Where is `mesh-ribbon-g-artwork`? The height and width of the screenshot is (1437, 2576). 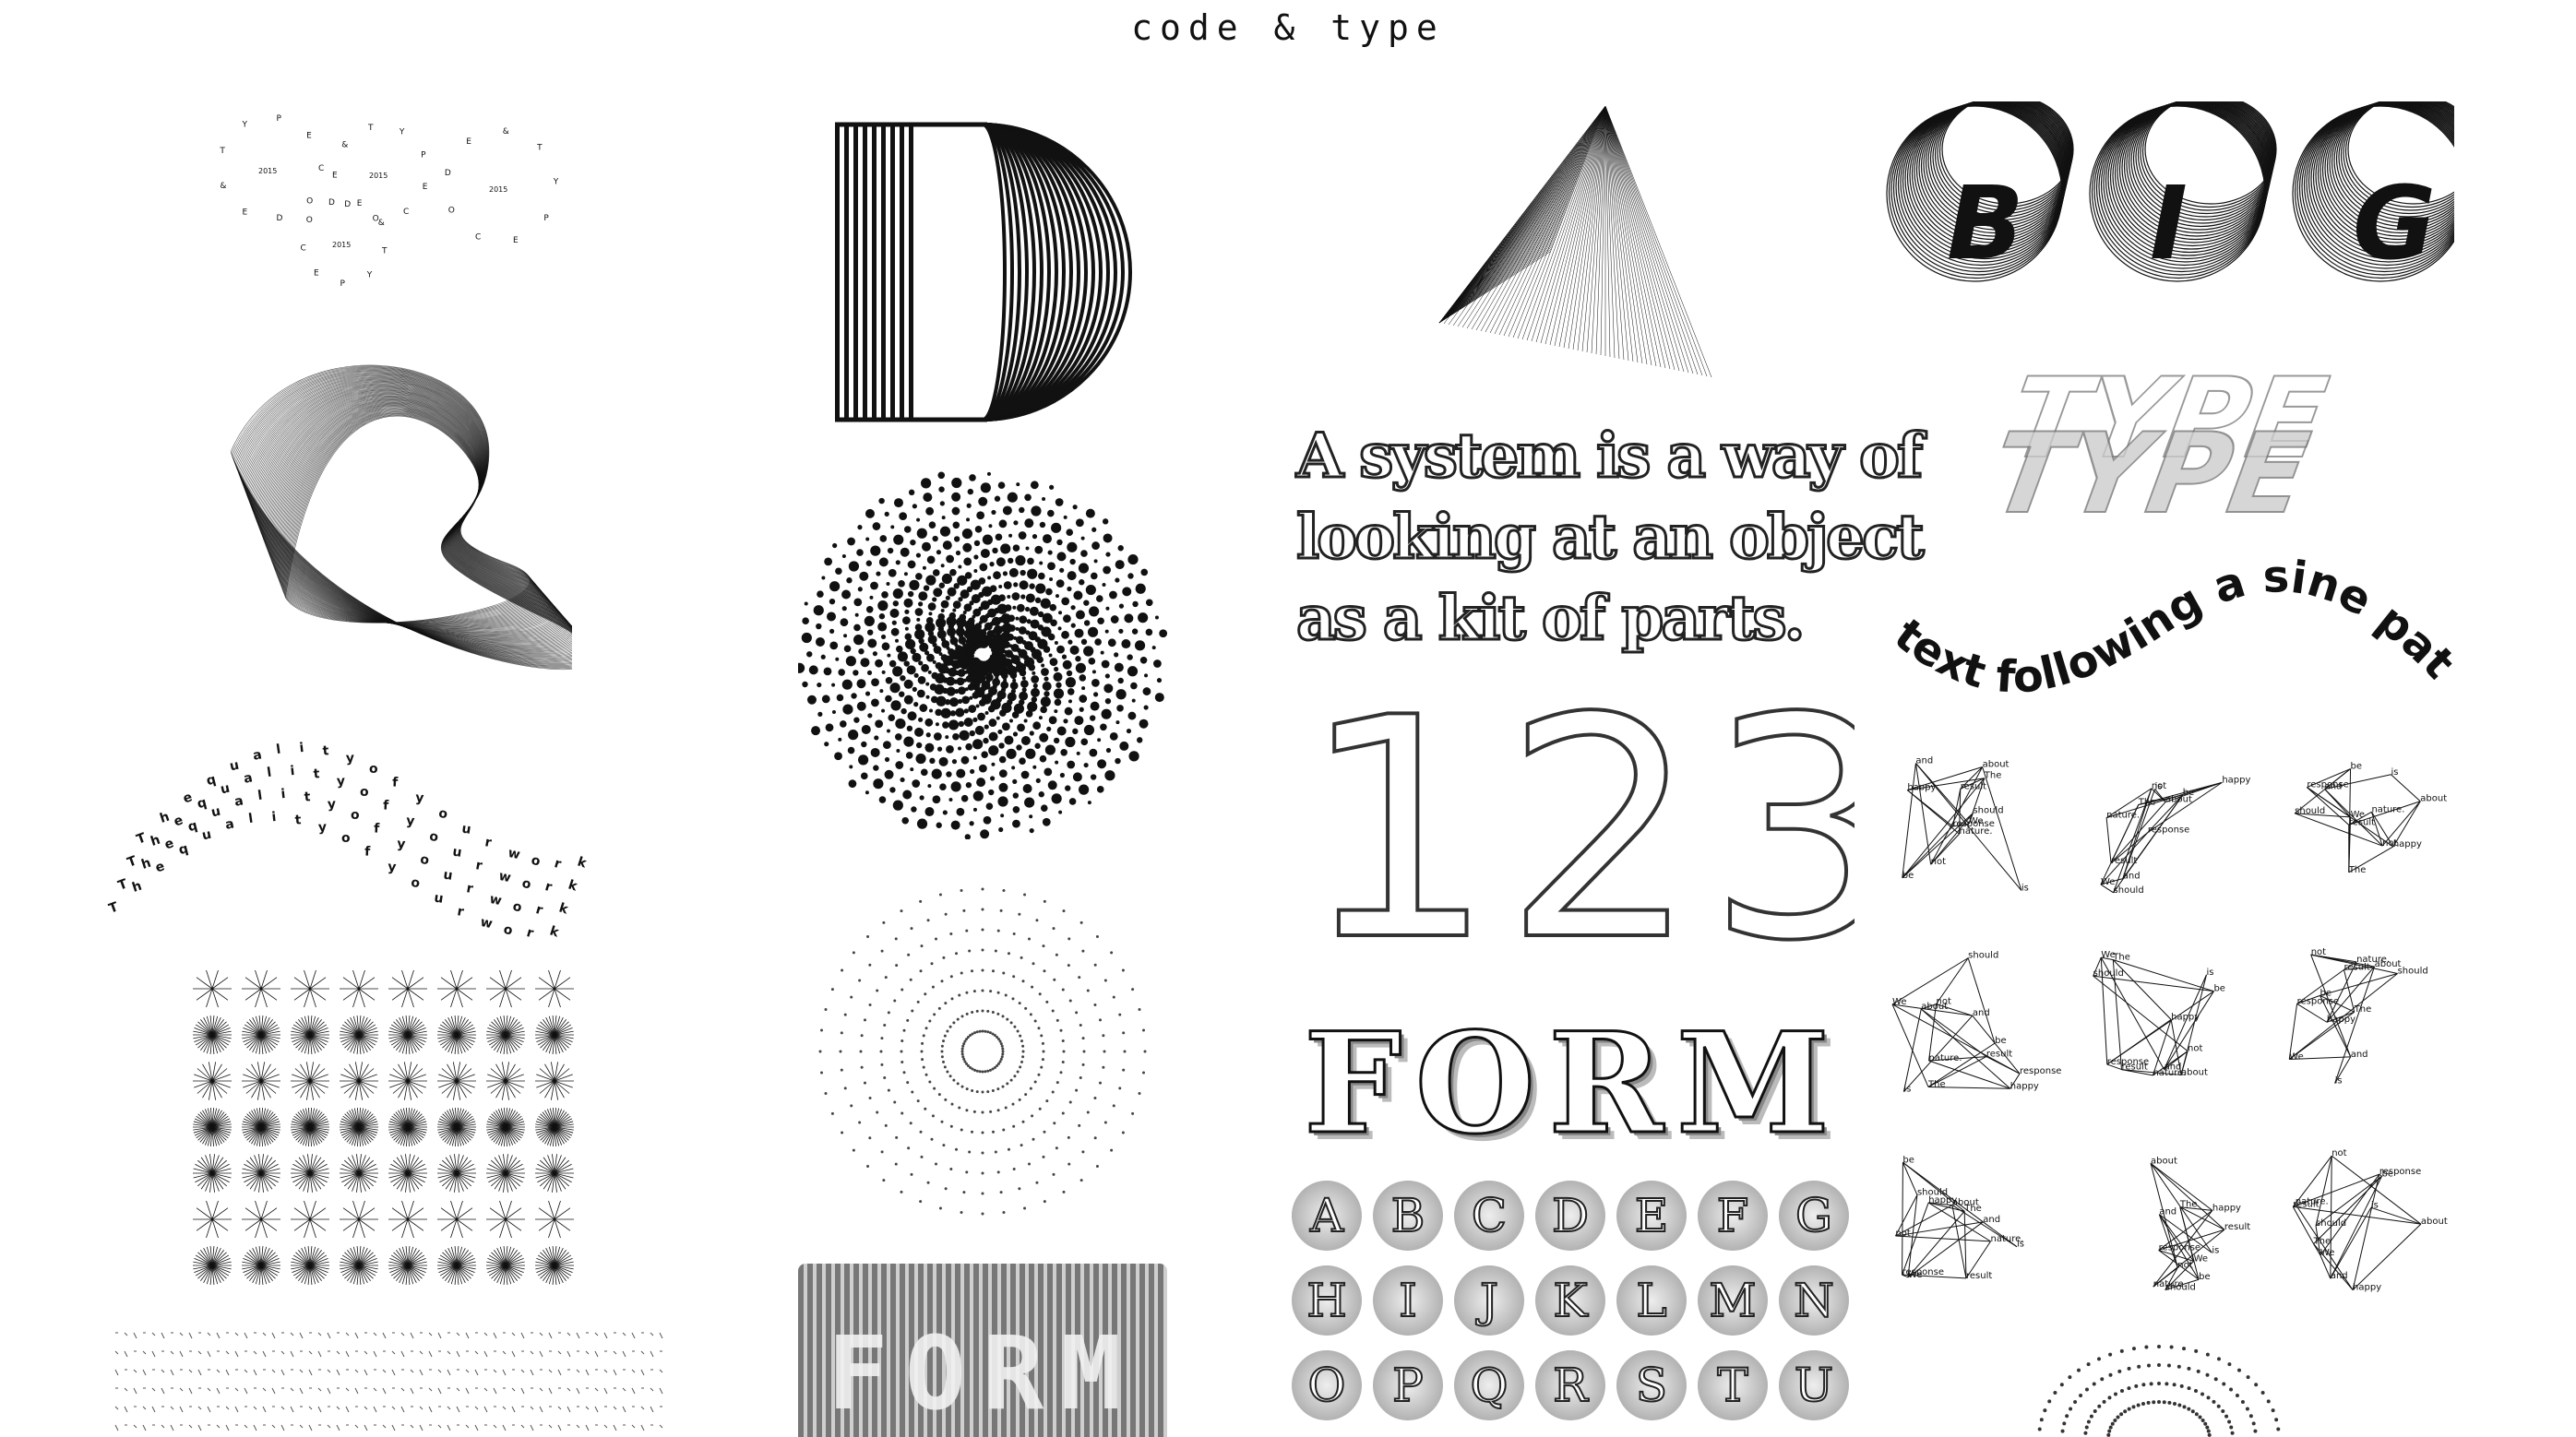 mesh-ribbon-g-artwork is located at coordinates (392, 512).